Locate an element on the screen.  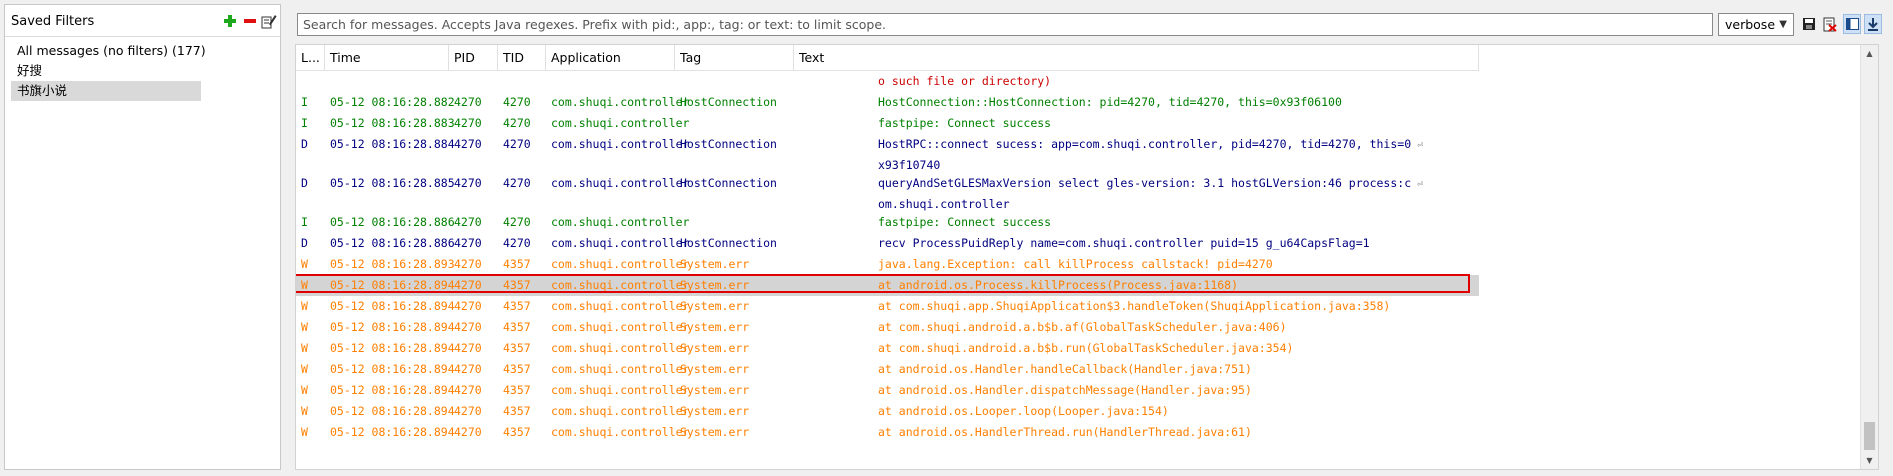
filter-item-all-messages: All messages (no filters) (177) is located at coordinates (108, 51).